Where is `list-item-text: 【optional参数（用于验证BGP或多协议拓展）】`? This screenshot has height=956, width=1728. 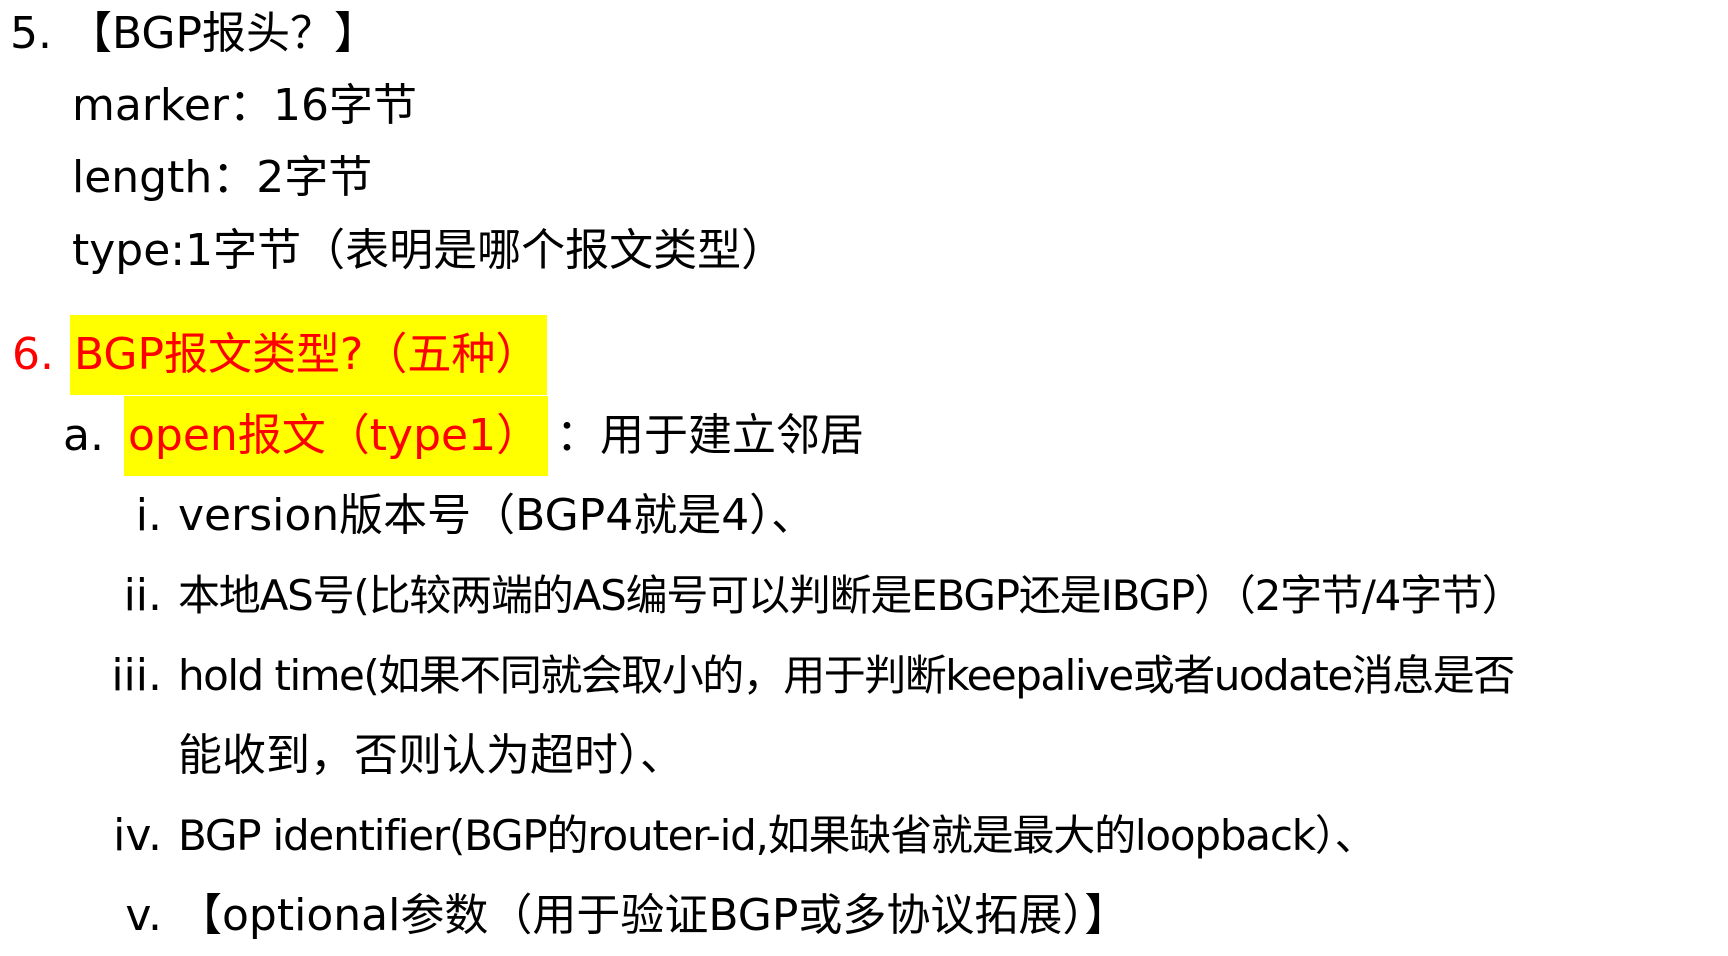 list-item-text: 【optional参数（用于验证BGP或多协议拓展）】 is located at coordinates (653, 915).